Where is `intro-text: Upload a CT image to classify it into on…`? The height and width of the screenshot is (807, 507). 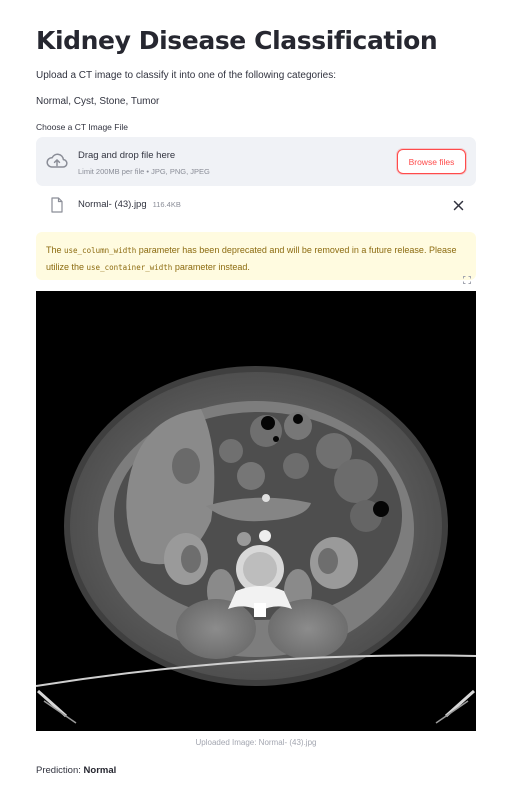 intro-text: Upload a CT image to classify it into on… is located at coordinates (186, 75).